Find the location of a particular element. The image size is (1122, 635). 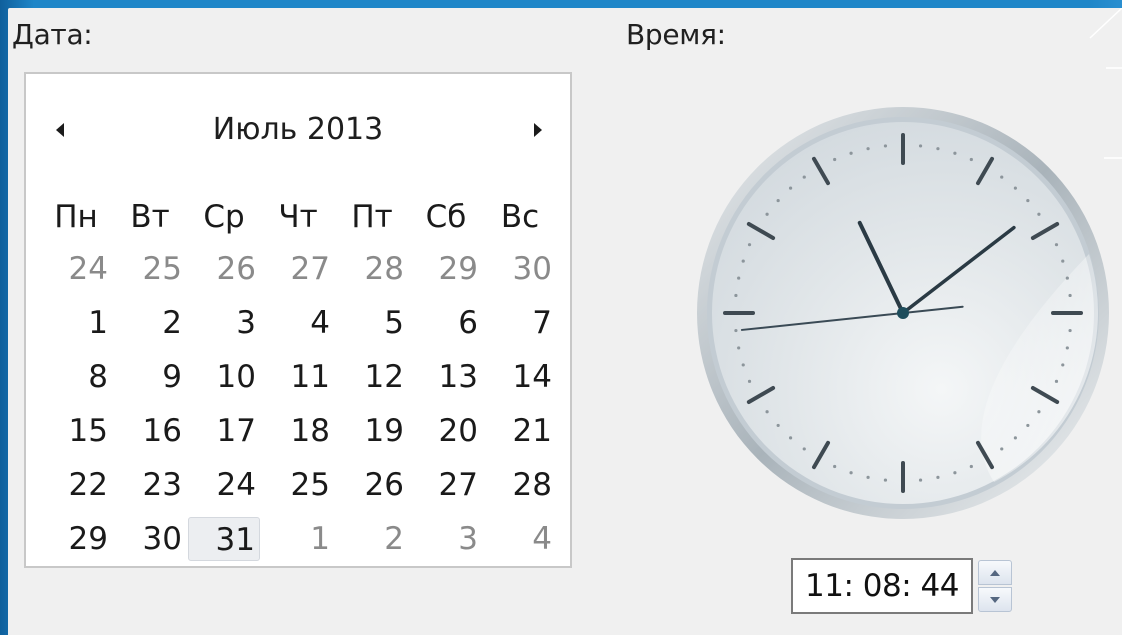

date-label: Дата: is located at coordinates (52, 34).